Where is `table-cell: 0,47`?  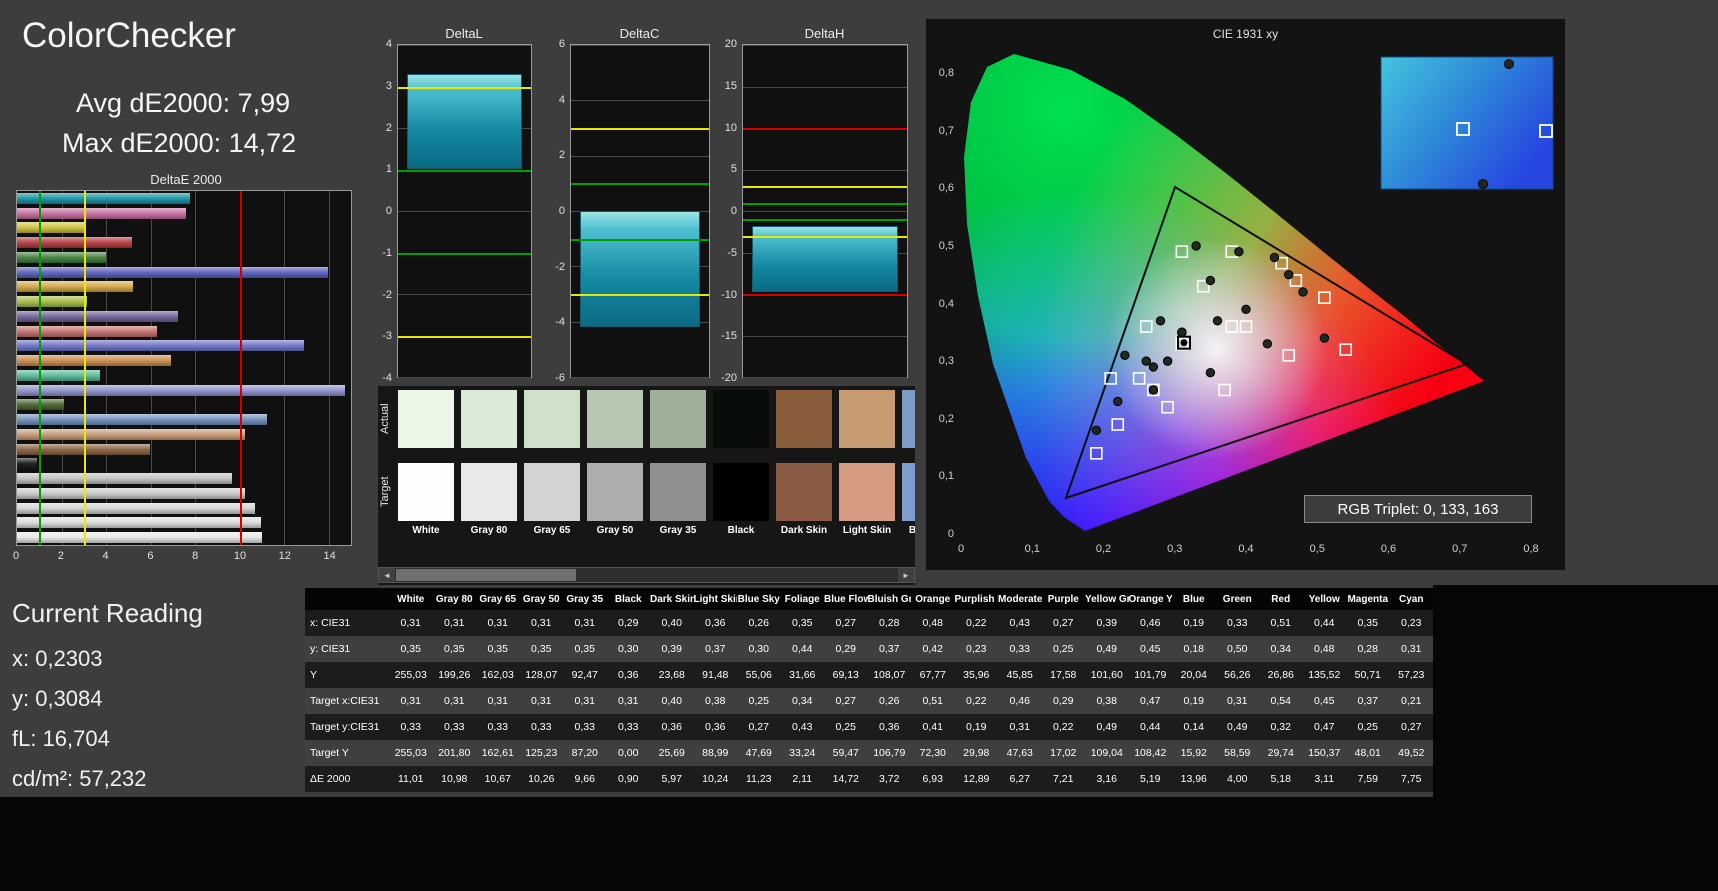
table-cell: 0,47 is located at coordinates (1150, 701).